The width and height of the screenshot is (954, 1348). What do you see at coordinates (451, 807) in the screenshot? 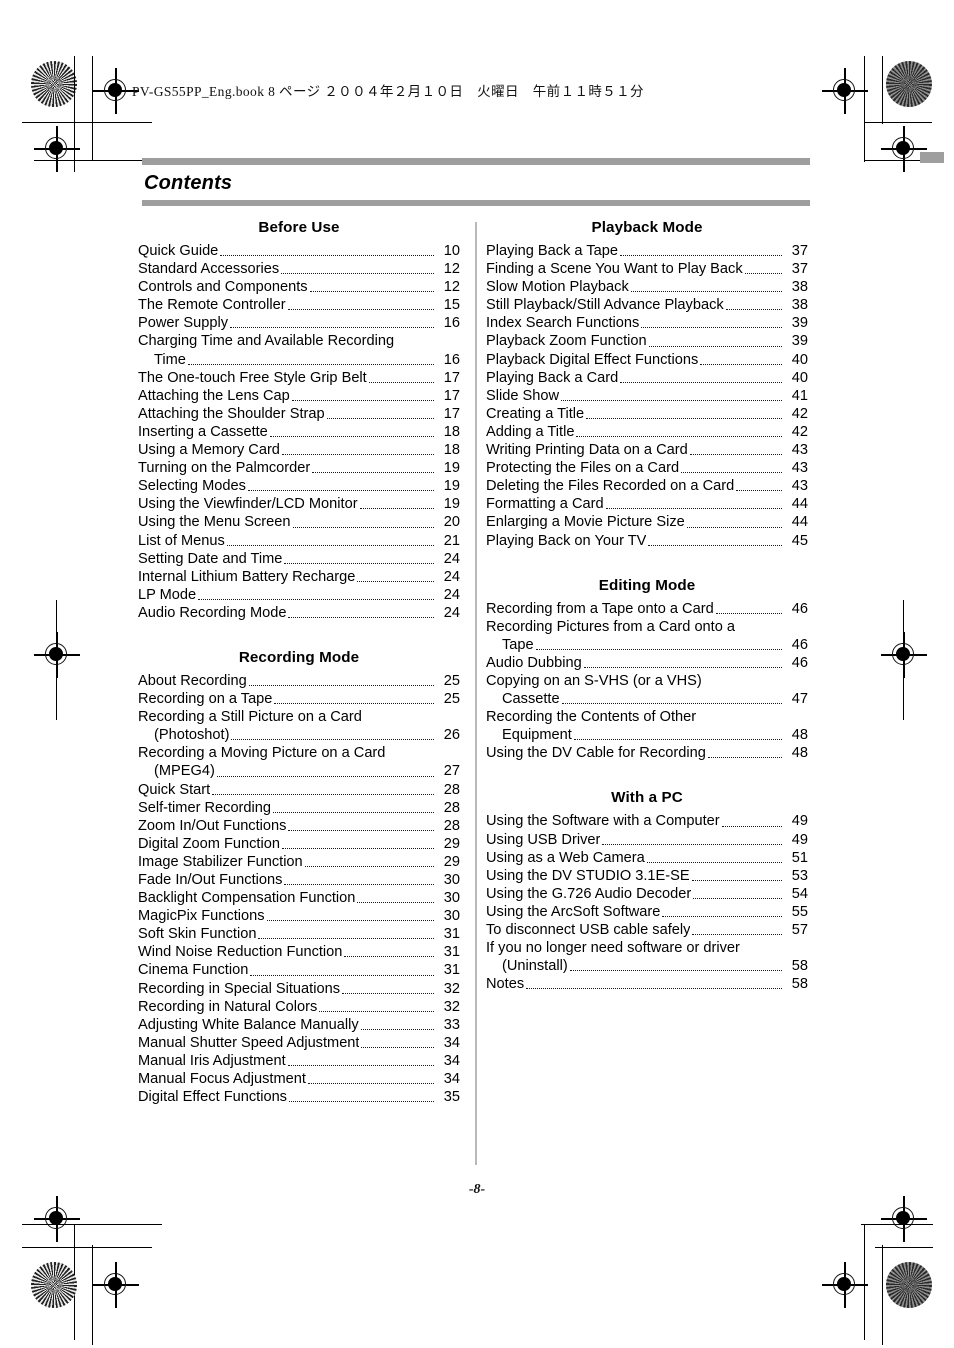
I see `toc-page-number: 28` at bounding box center [451, 807].